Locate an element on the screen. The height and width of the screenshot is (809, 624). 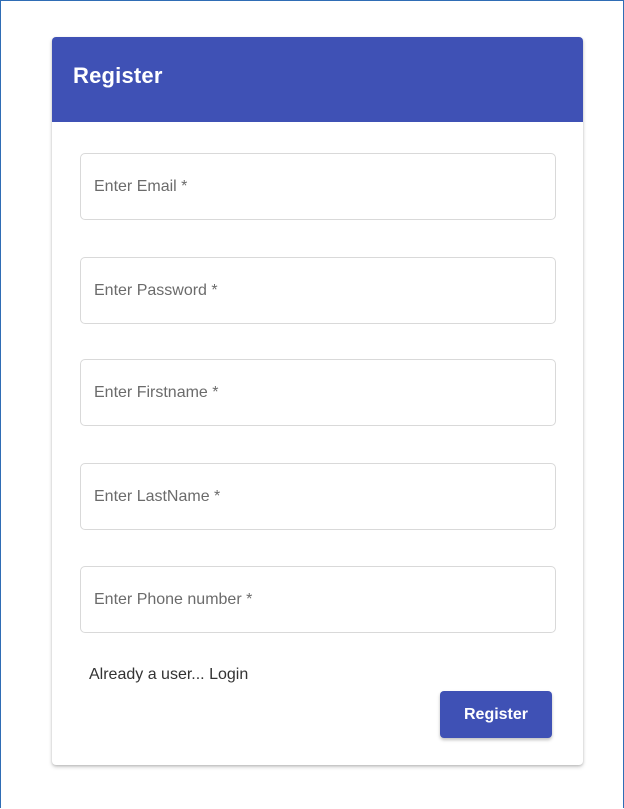
password-field is located at coordinates (318, 290).